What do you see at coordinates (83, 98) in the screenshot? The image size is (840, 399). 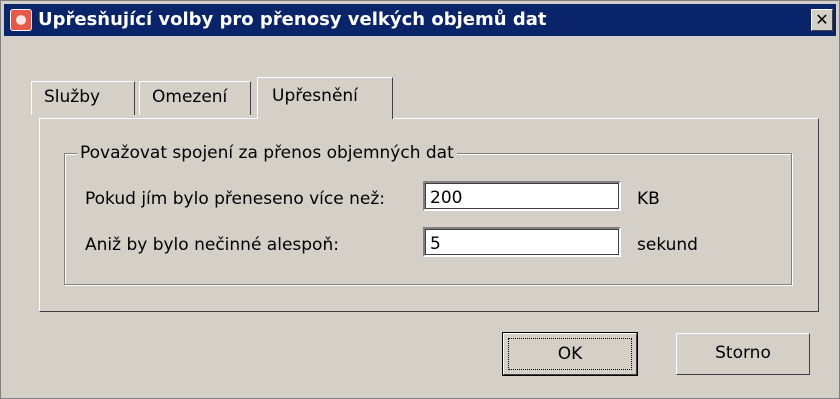 I see `tab-sluzby: Služby` at bounding box center [83, 98].